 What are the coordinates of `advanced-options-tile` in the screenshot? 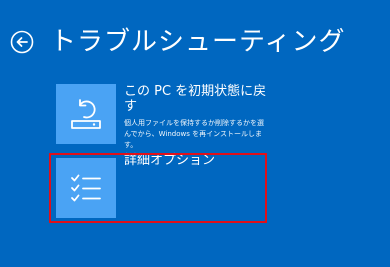 It's located at (86, 188).